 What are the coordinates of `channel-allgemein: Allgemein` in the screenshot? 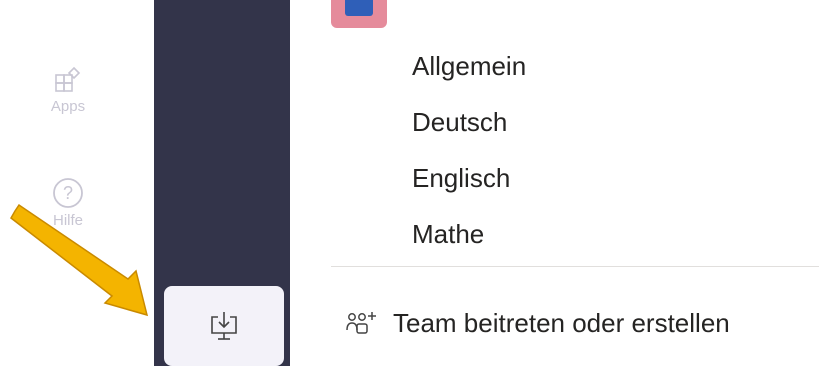 It's located at (469, 66).